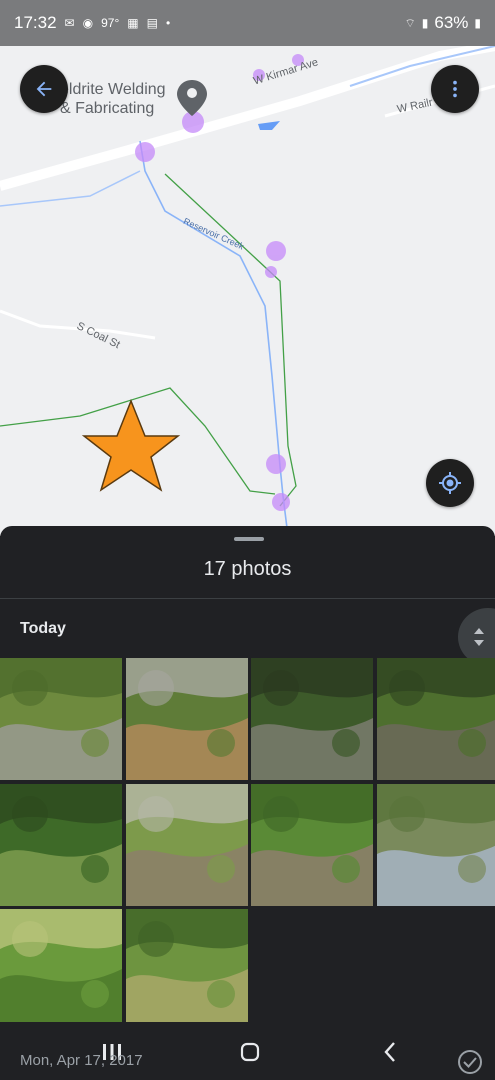  I want to click on back-button, so click(44, 89).